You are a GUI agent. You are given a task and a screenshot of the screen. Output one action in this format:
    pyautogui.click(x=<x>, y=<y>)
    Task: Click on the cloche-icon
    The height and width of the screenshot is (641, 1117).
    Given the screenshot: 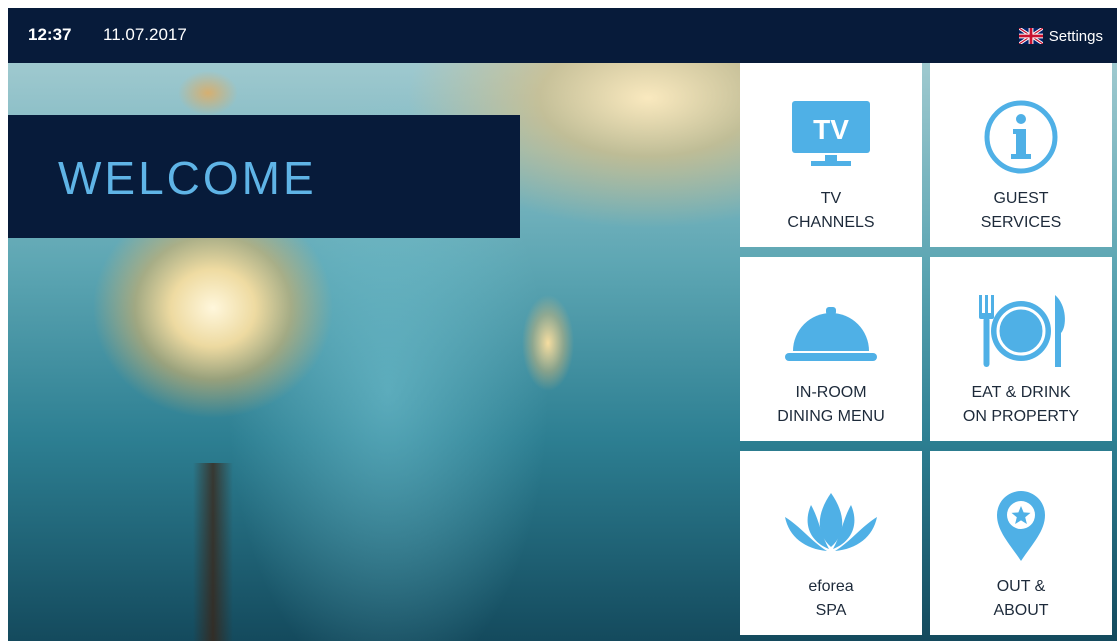 What is the action you would take?
    pyautogui.click(x=831, y=331)
    